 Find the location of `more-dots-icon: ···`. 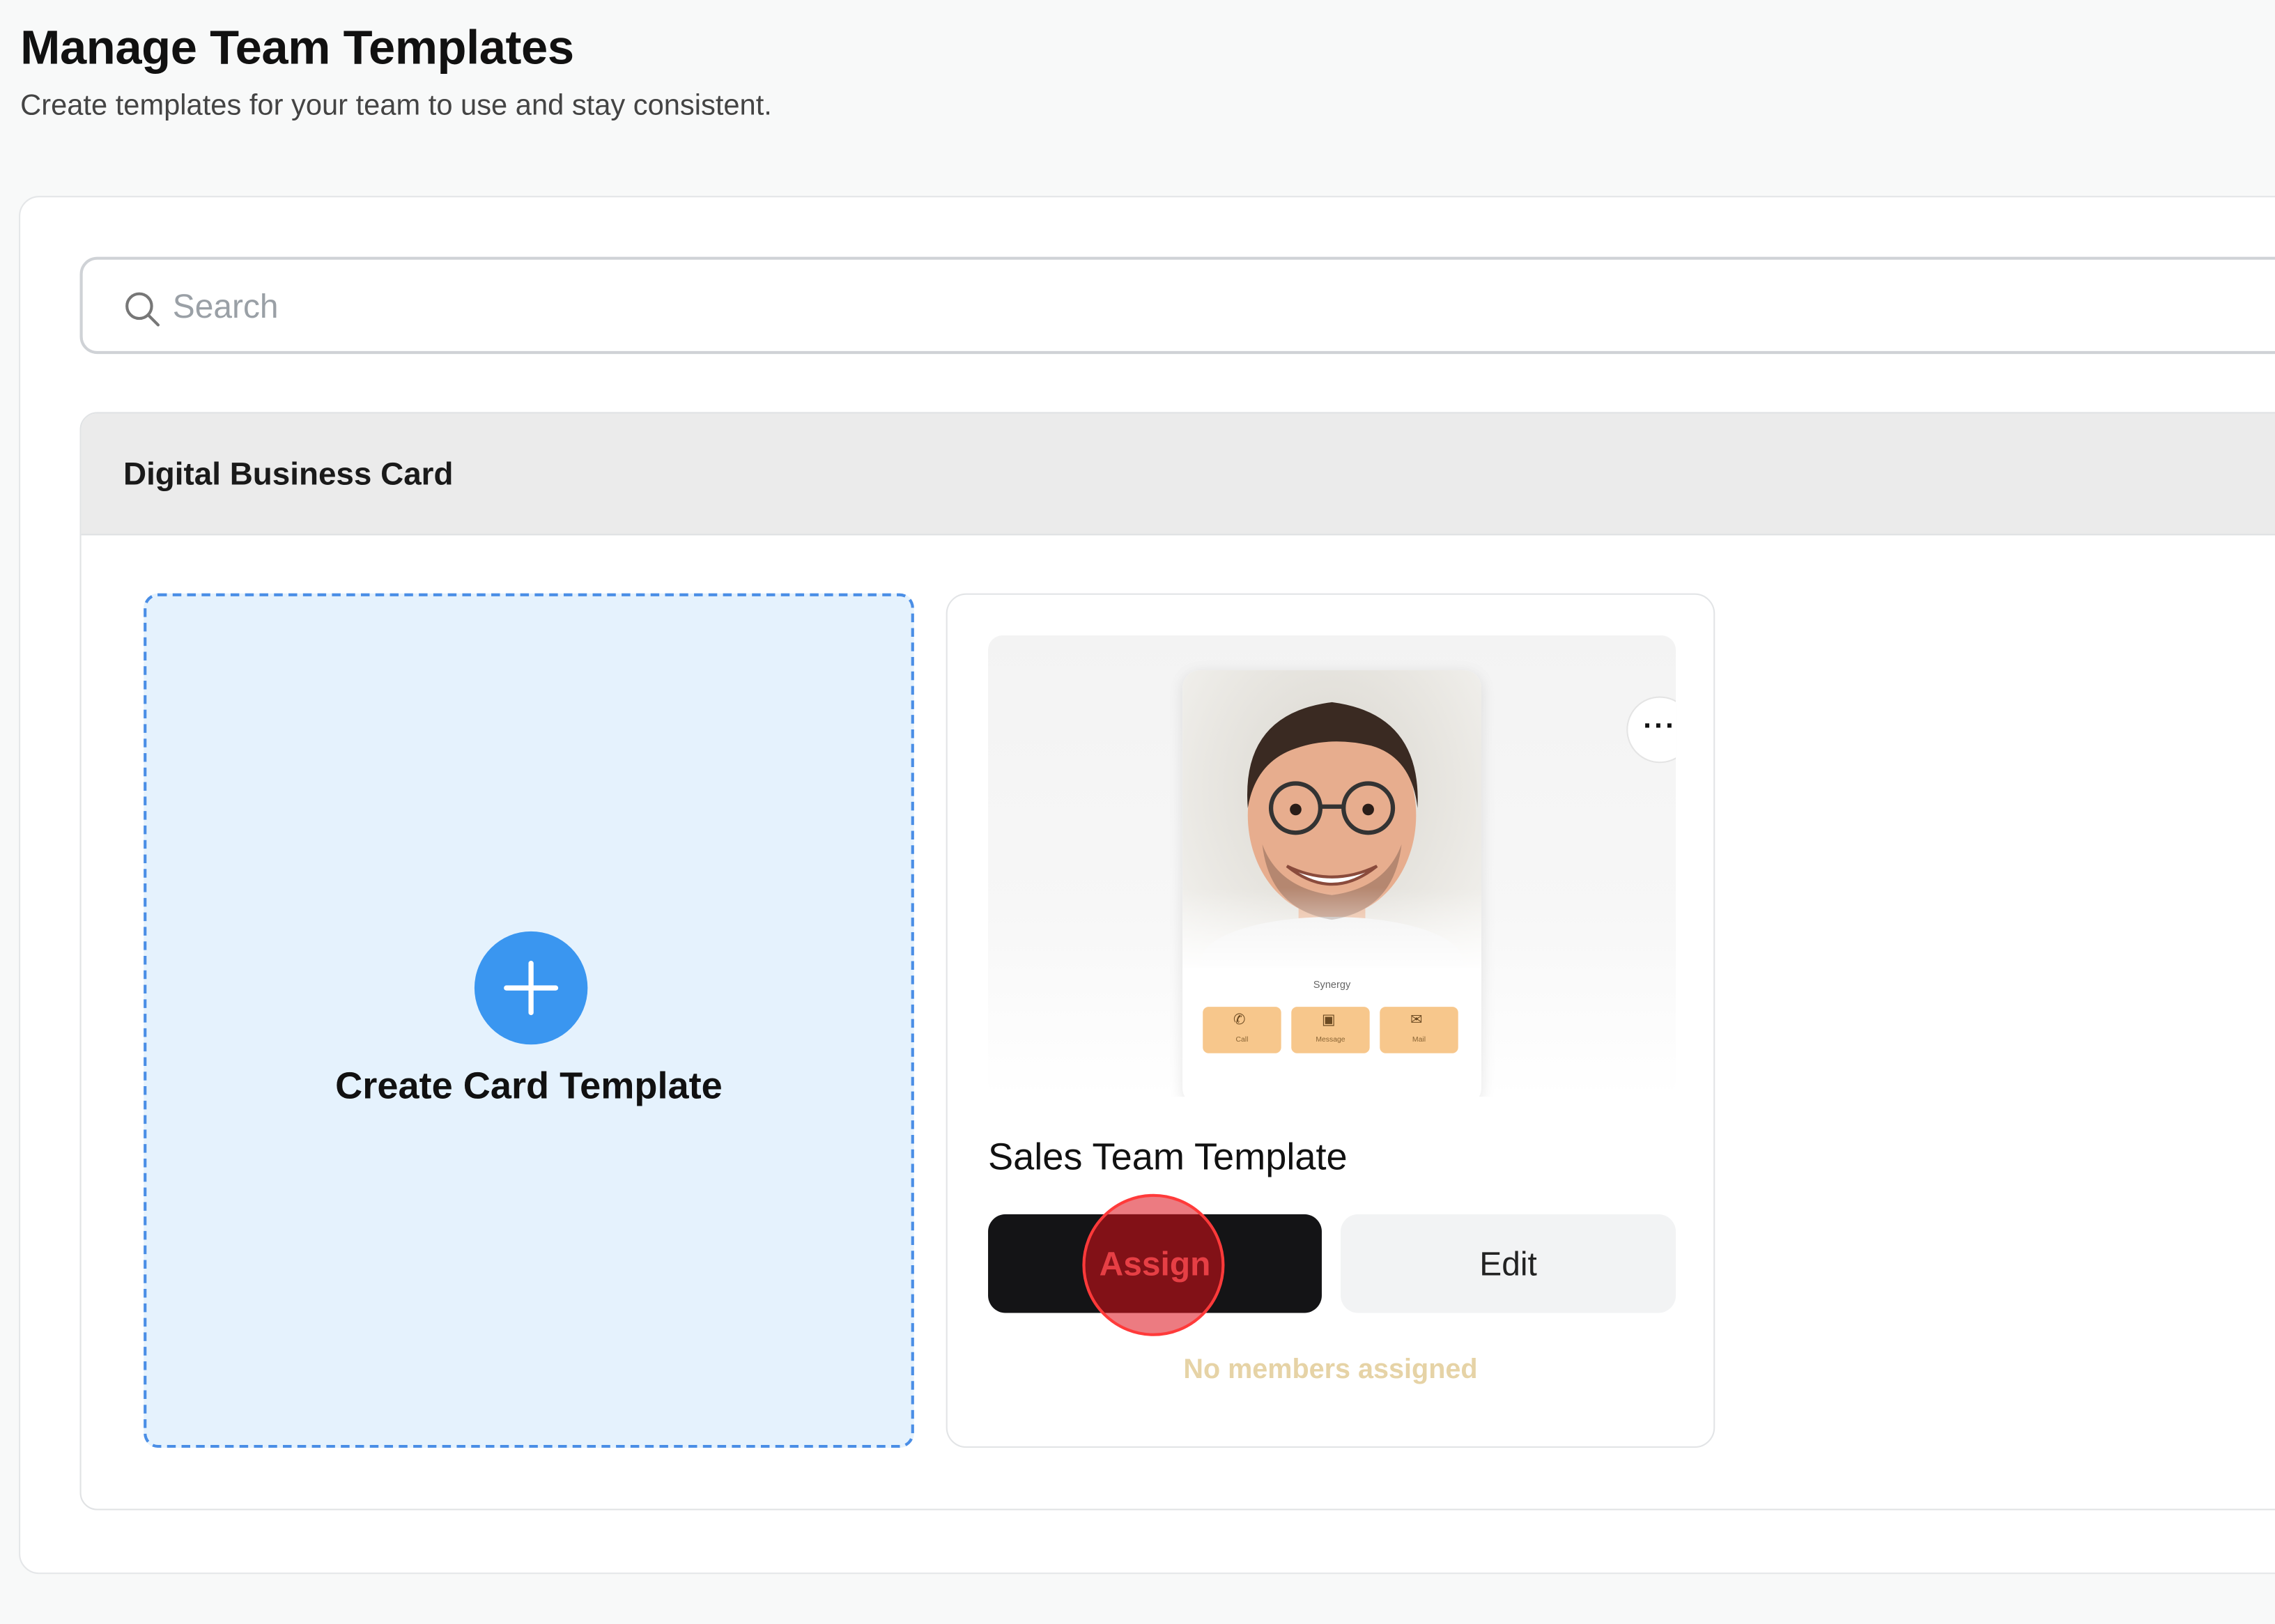

more-dots-icon: ··· is located at coordinates (1659, 727).